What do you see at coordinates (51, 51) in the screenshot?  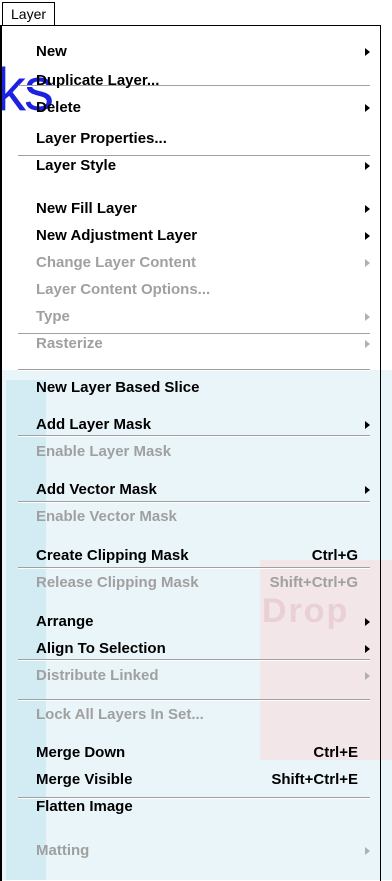 I see `menu-item-label: New` at bounding box center [51, 51].